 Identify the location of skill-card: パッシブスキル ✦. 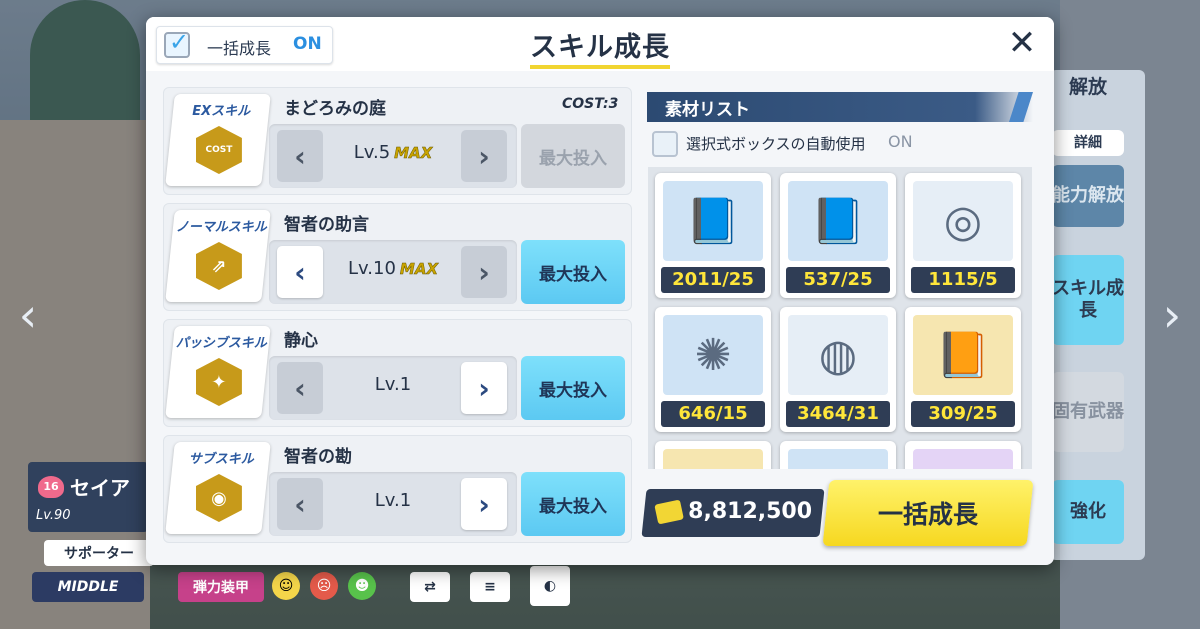
(218, 372).